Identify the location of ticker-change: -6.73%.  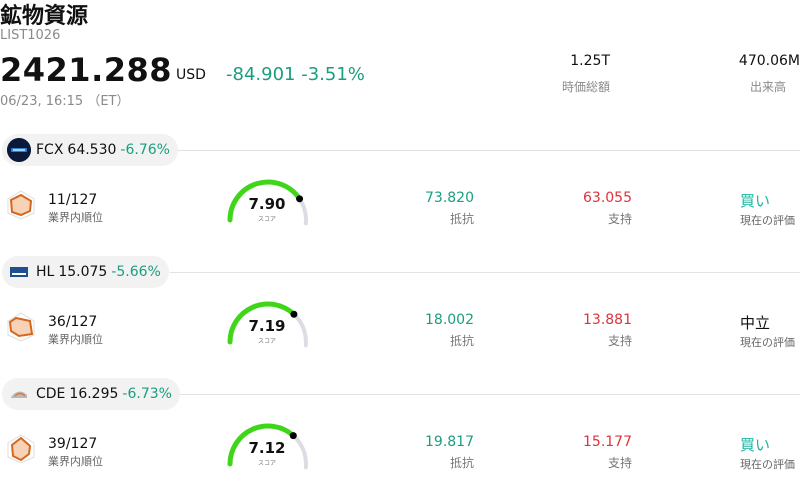
(147, 394).